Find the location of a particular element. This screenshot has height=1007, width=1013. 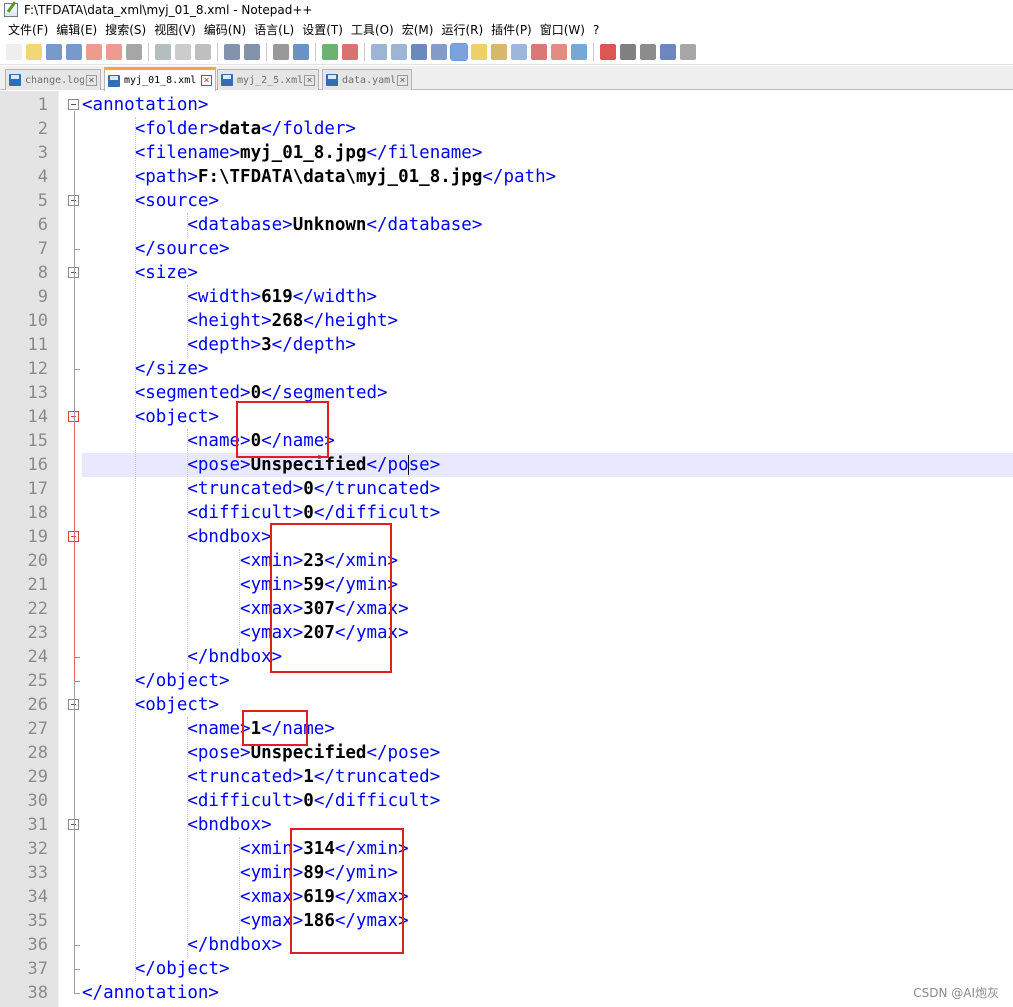

menu-item-6: 设置(T) is located at coordinates (324, 29).